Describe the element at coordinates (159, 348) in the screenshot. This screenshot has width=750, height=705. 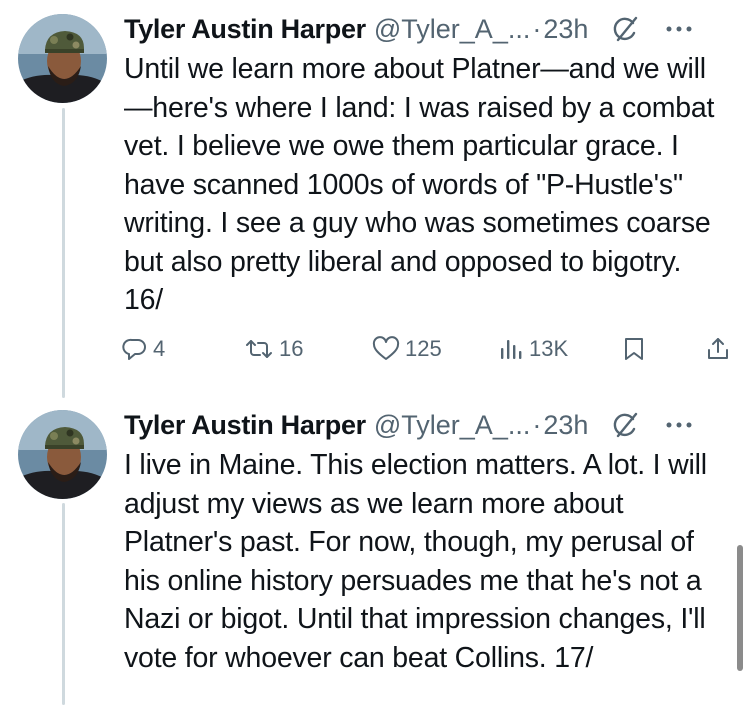
I see `reply-count: 4` at that location.